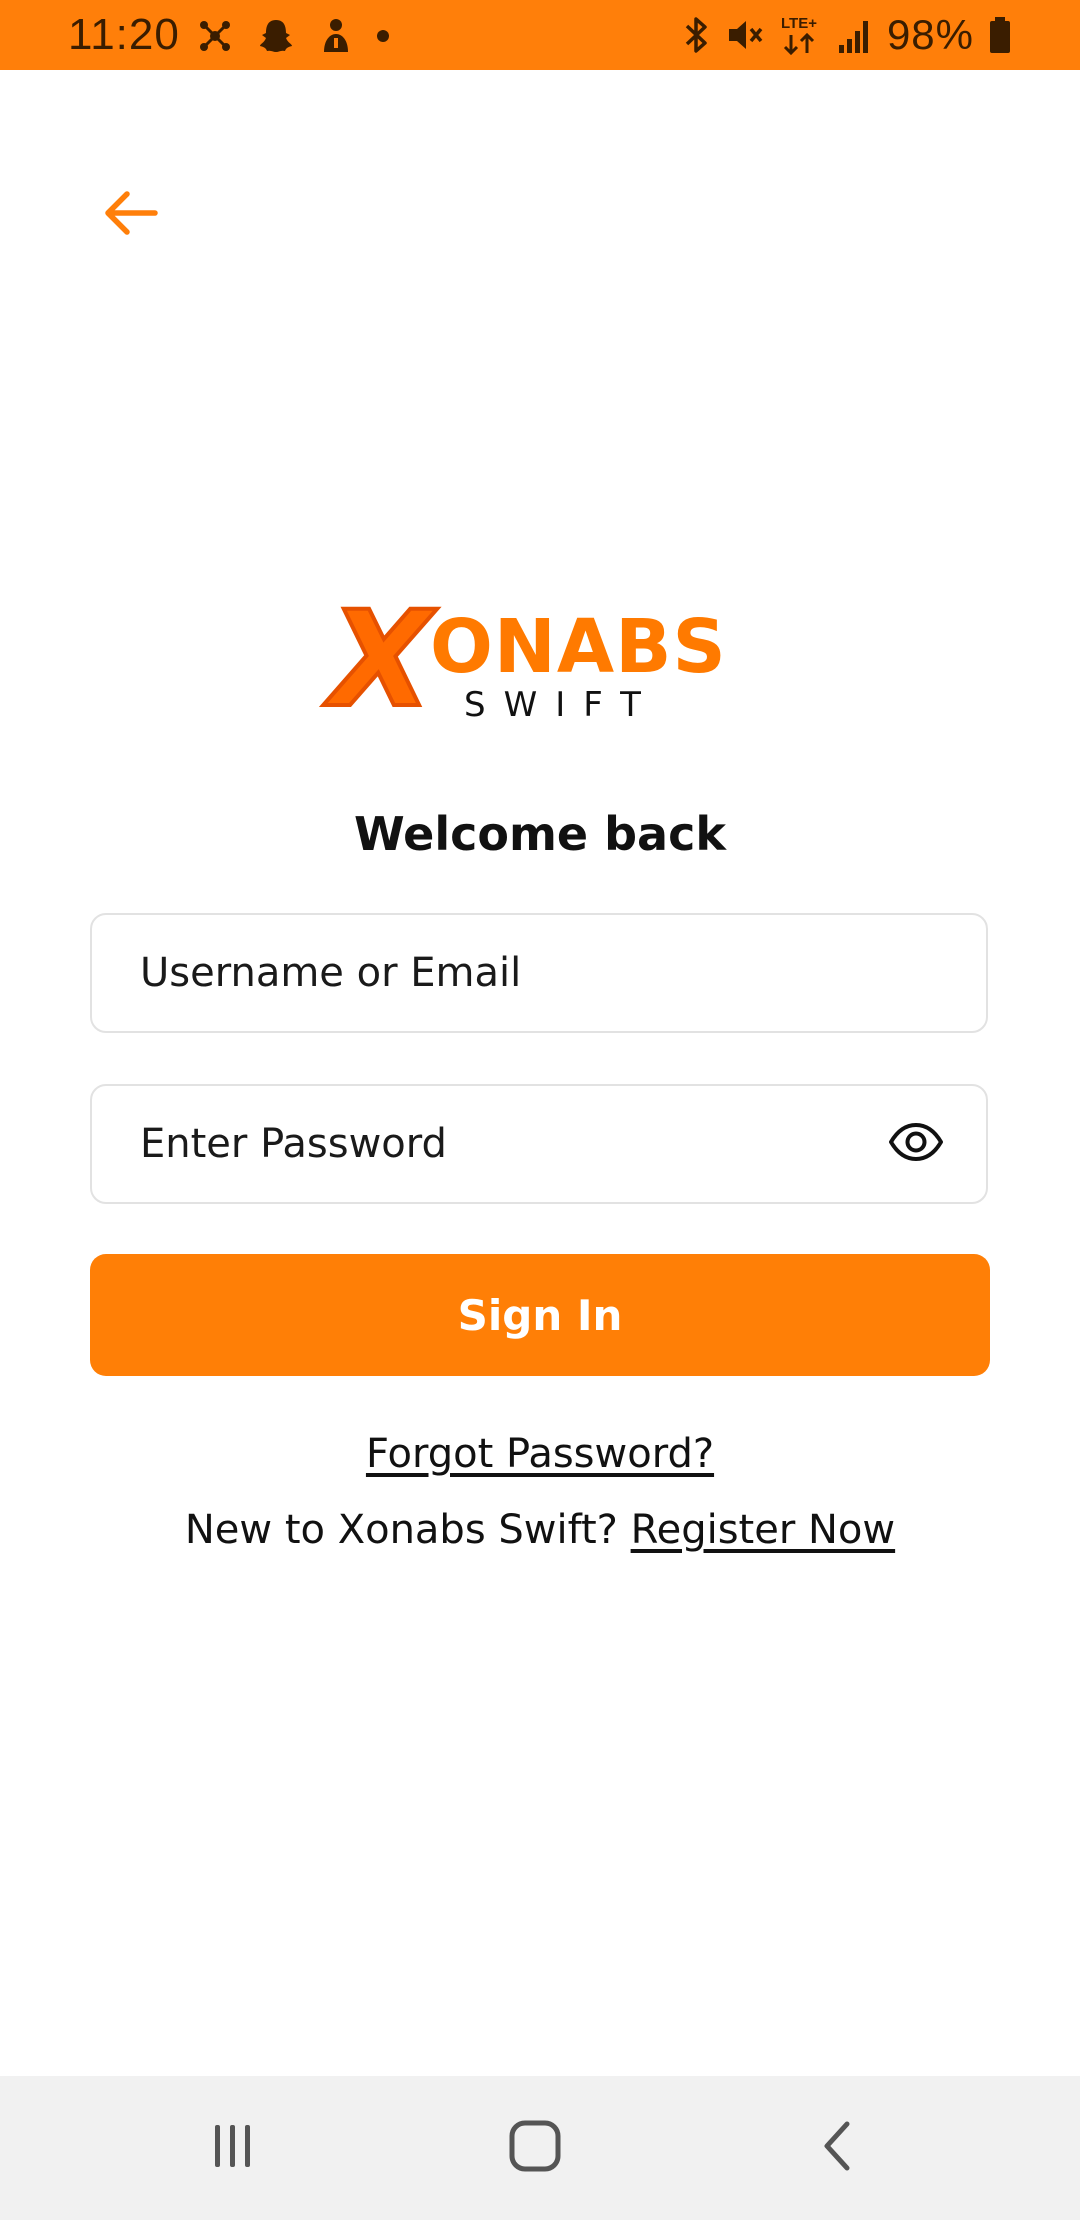 This screenshot has width=1080, height=2220. What do you see at coordinates (336, 36) in the screenshot?
I see `notification-app-icon` at bounding box center [336, 36].